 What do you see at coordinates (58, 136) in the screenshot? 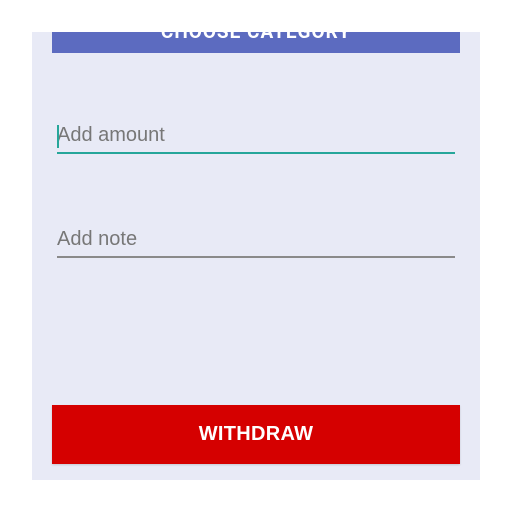
I see `text-cursor` at bounding box center [58, 136].